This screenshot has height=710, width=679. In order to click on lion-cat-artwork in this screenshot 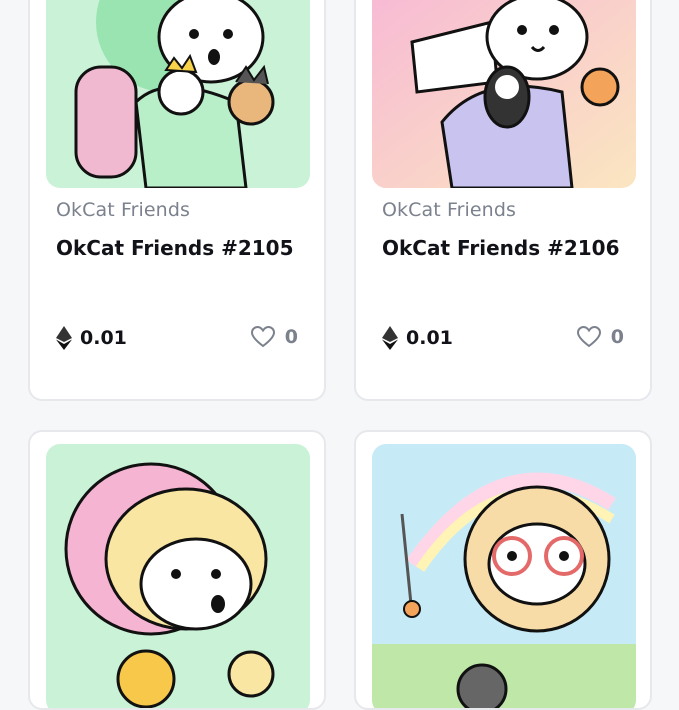, I will do `click(178, 576)`.